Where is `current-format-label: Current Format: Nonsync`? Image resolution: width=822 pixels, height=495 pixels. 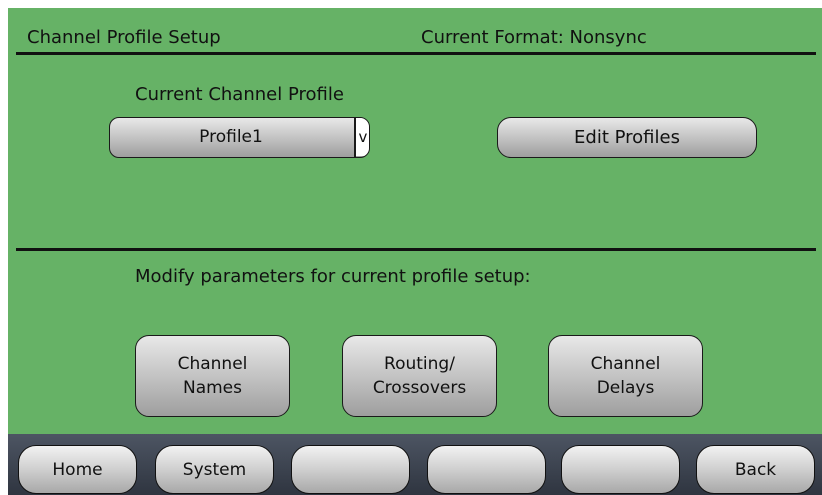 current-format-label: Current Format: Nonsync is located at coordinates (534, 37).